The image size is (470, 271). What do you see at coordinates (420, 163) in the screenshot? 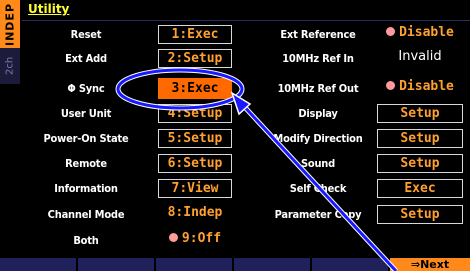
I see `sound-button: Setup` at bounding box center [420, 163].